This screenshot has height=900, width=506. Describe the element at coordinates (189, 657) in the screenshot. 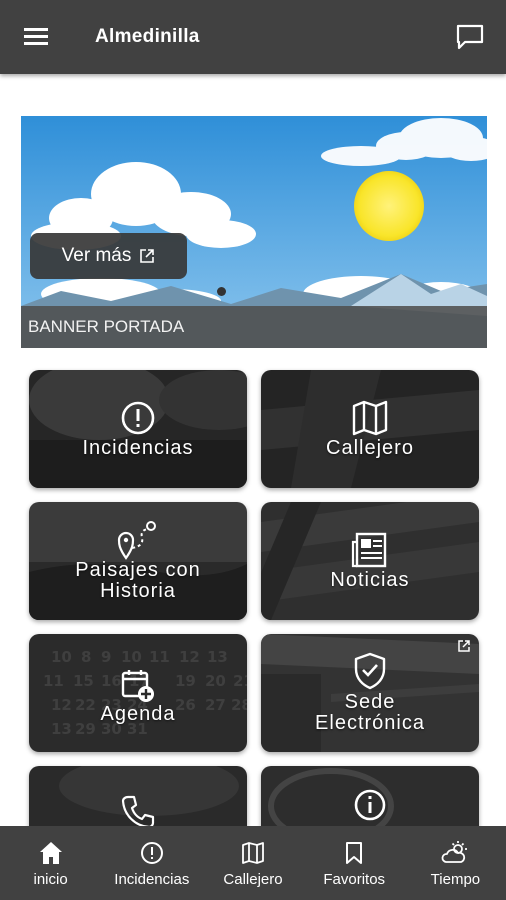

I see `svg-text: 12` at that location.